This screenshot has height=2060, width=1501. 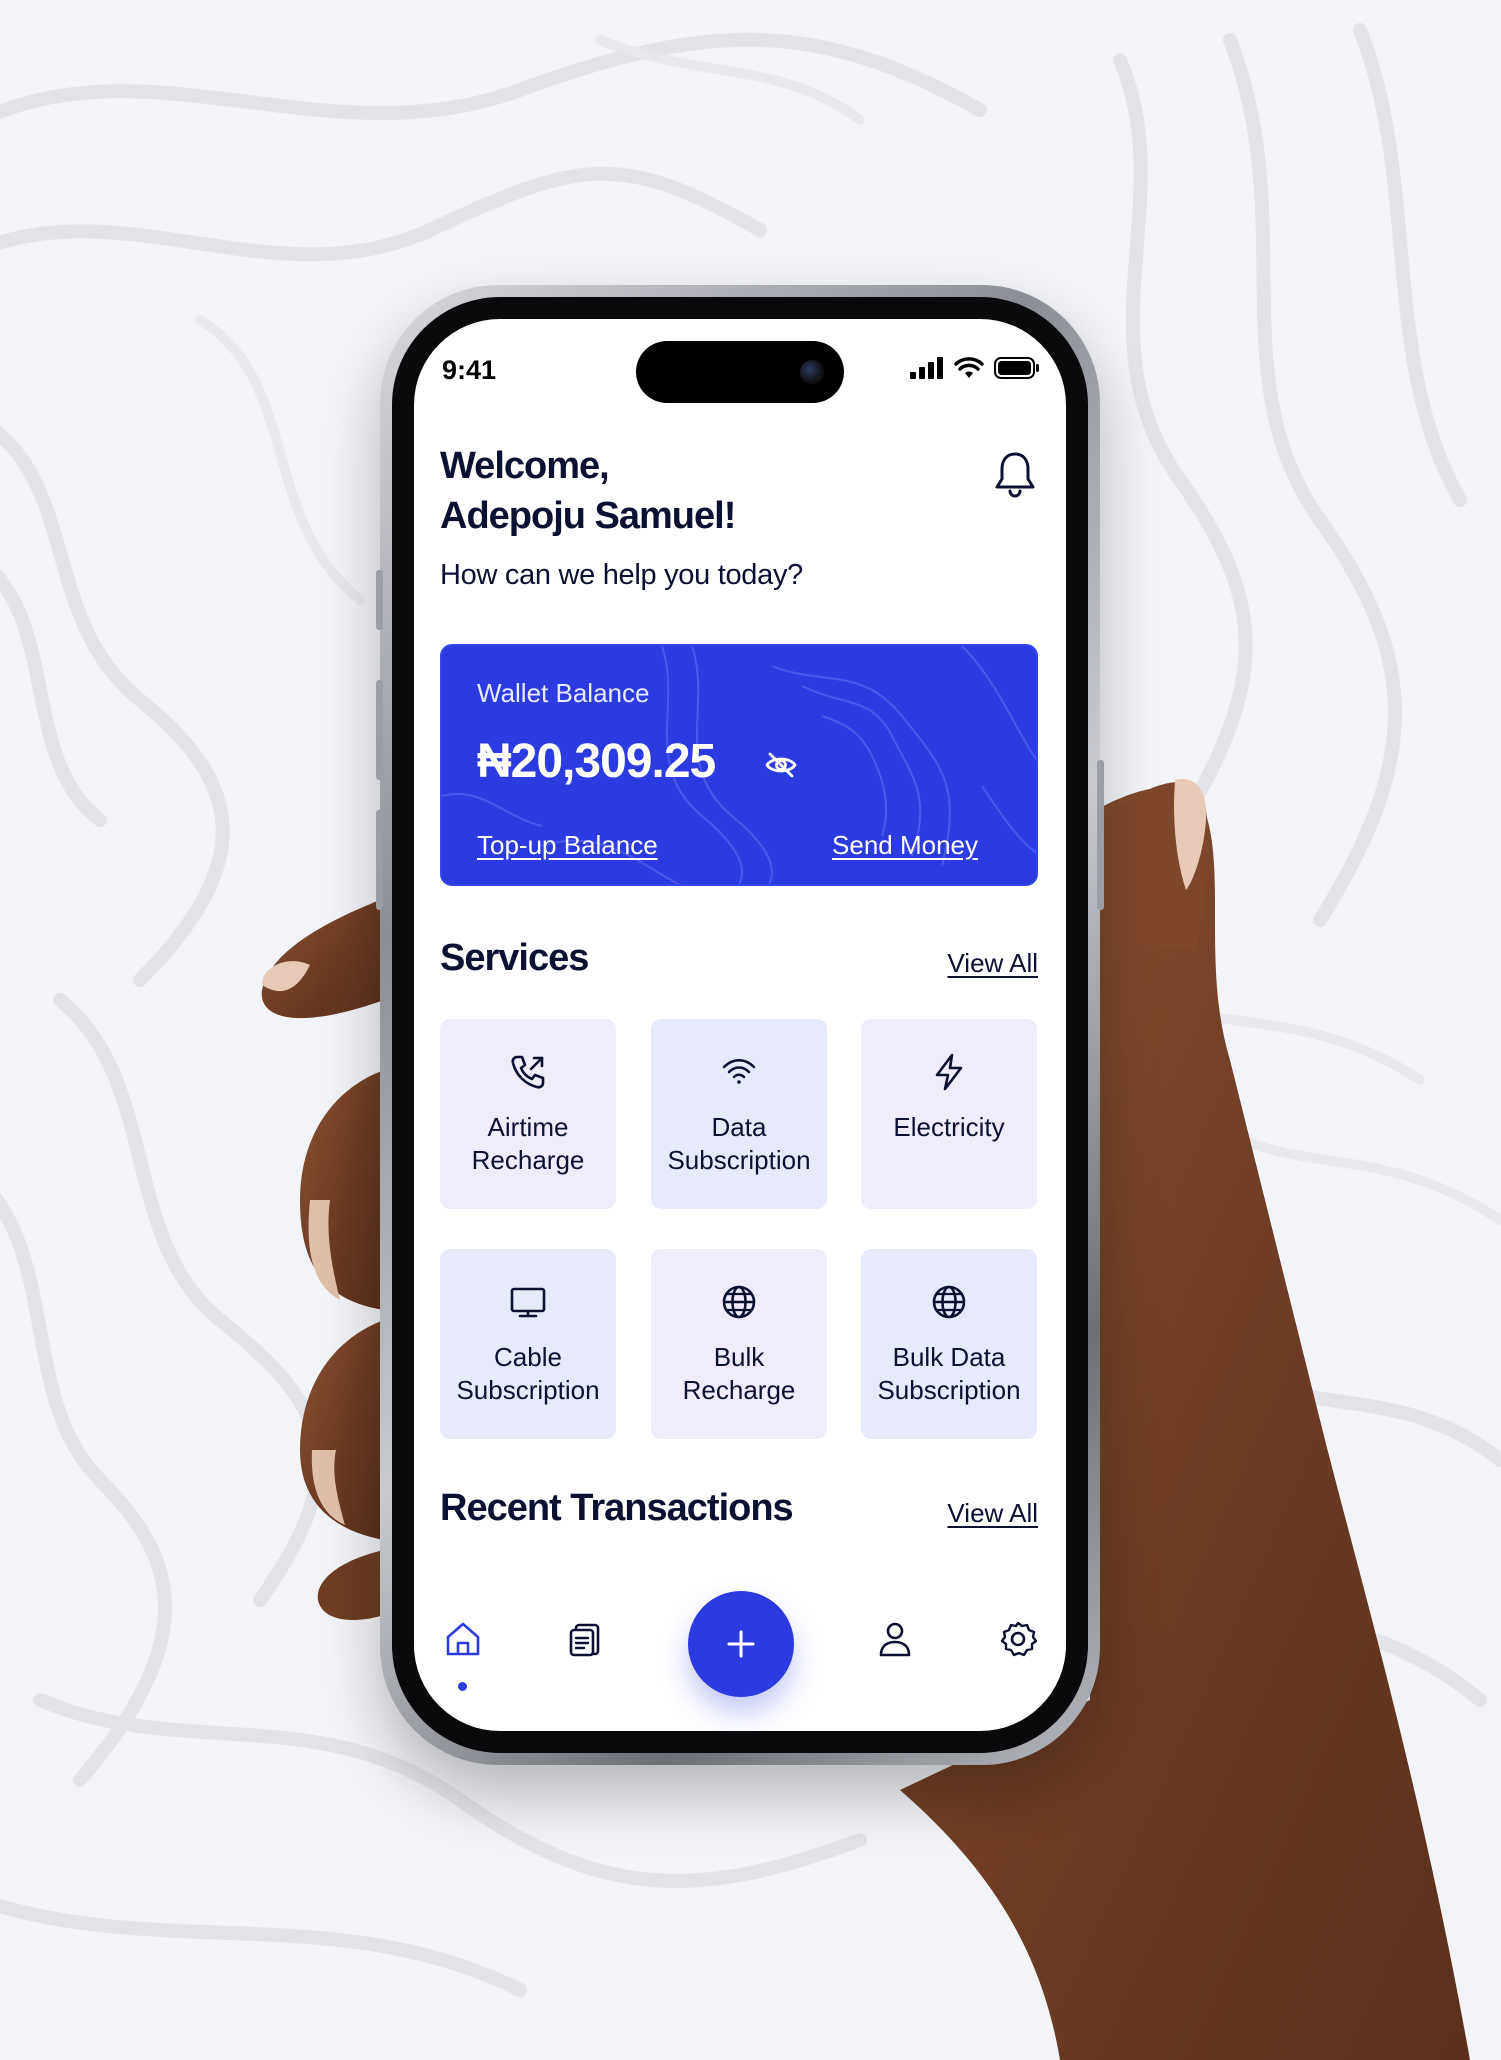 I want to click on add-fab-button, so click(x=741, y=1644).